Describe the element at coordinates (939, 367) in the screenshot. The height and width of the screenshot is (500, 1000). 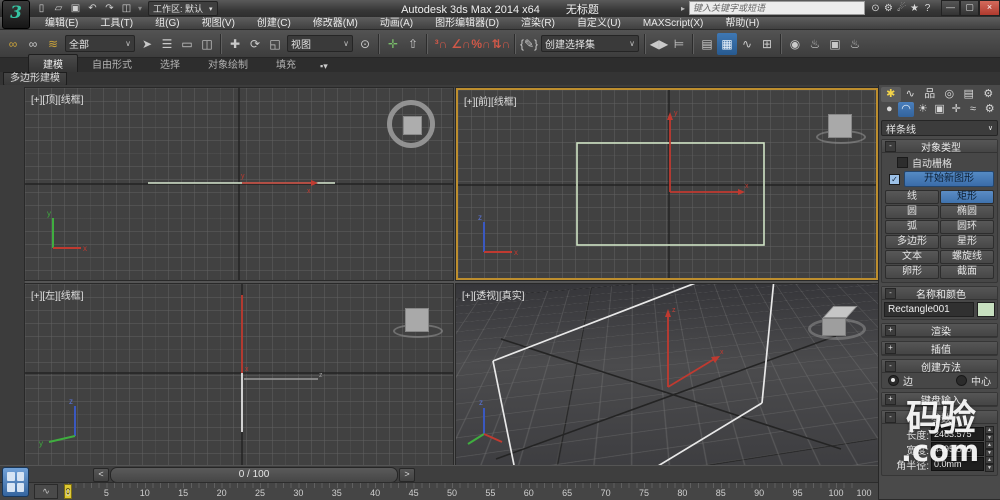
I see `rollout-creation-method-header: - 创建方法` at that location.